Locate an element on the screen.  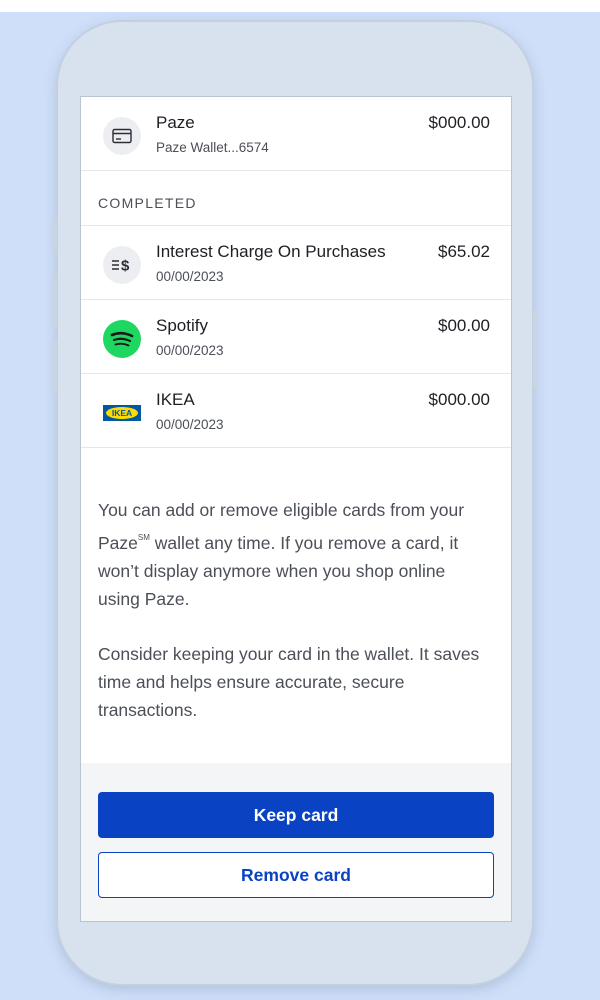
ikea-logo-icon: IKEA is located at coordinates (122, 413).